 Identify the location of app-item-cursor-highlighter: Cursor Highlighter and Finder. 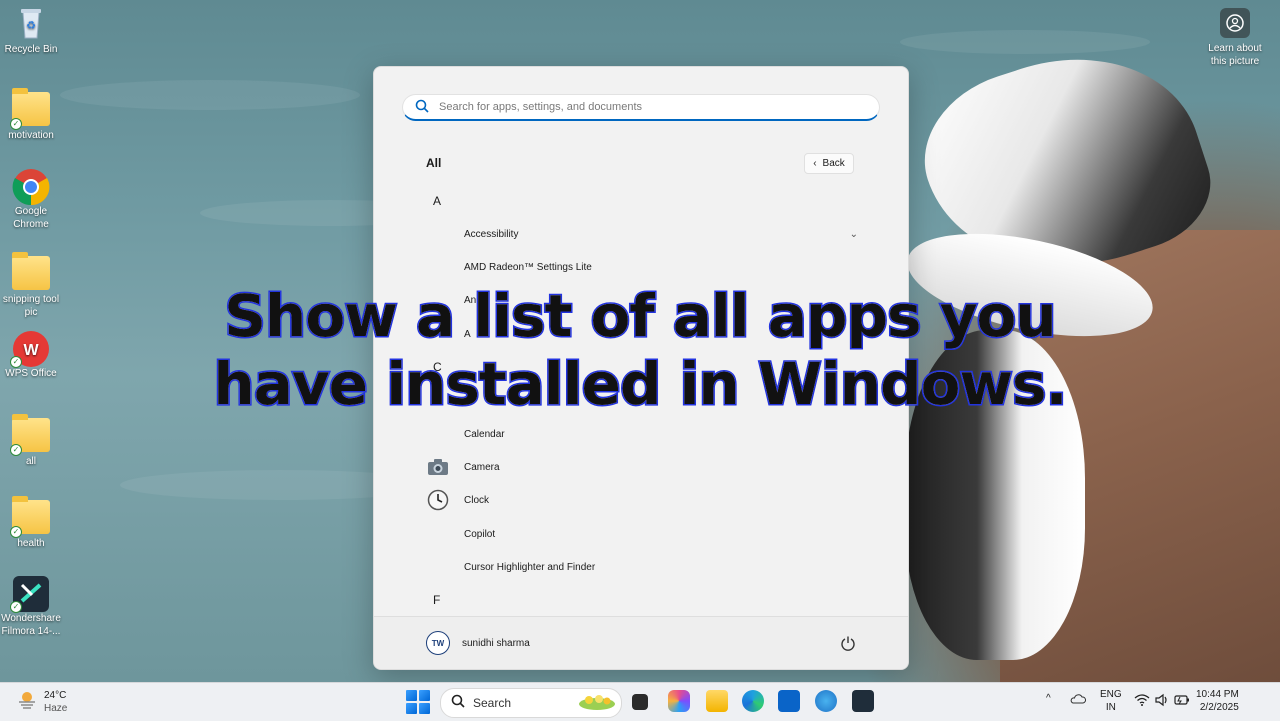
(638, 567).